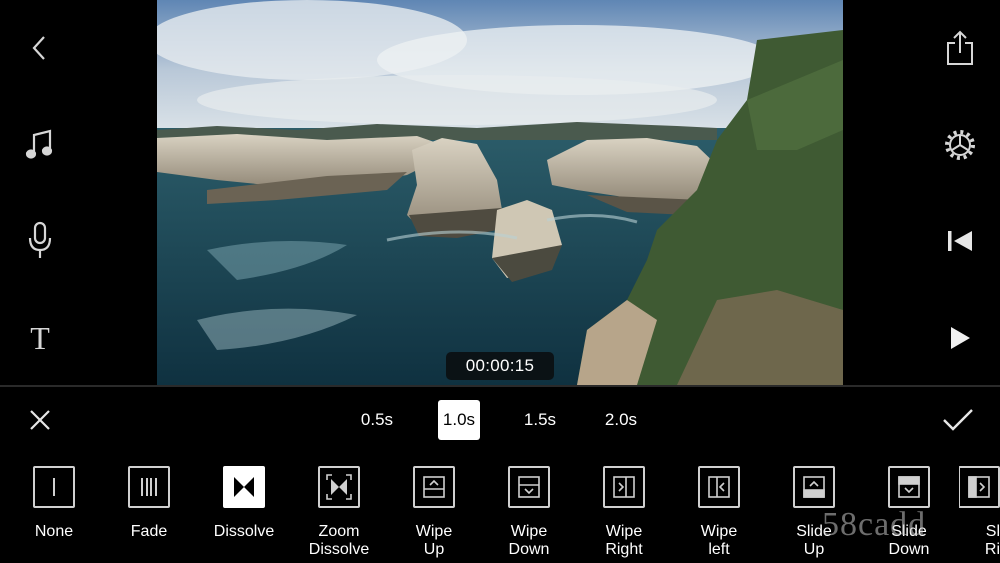 The height and width of the screenshot is (563, 1000). I want to click on transition-label: Fade, so click(149, 531).